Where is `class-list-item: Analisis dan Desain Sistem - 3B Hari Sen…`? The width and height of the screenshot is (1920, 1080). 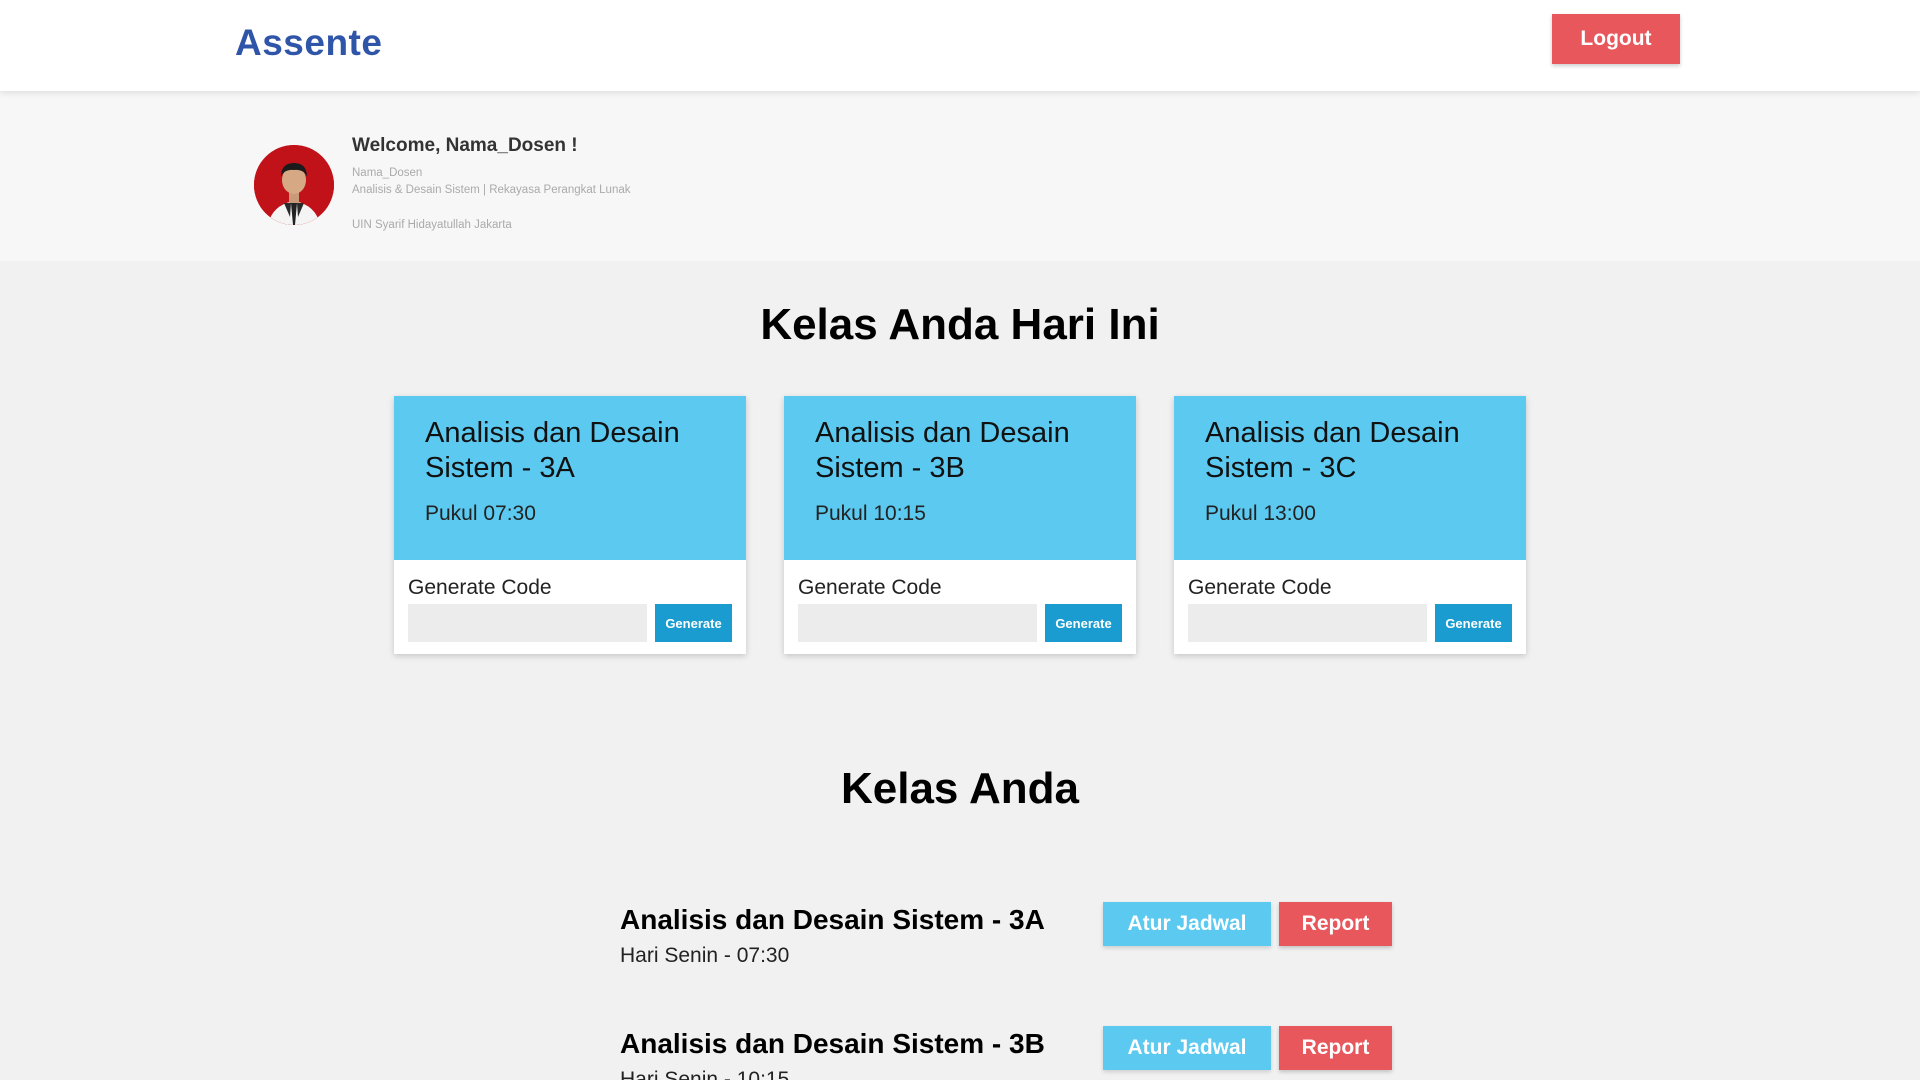
class-list-item: Analisis dan Desain Sistem - 3B Hari Sen… is located at coordinates (1020, 1053).